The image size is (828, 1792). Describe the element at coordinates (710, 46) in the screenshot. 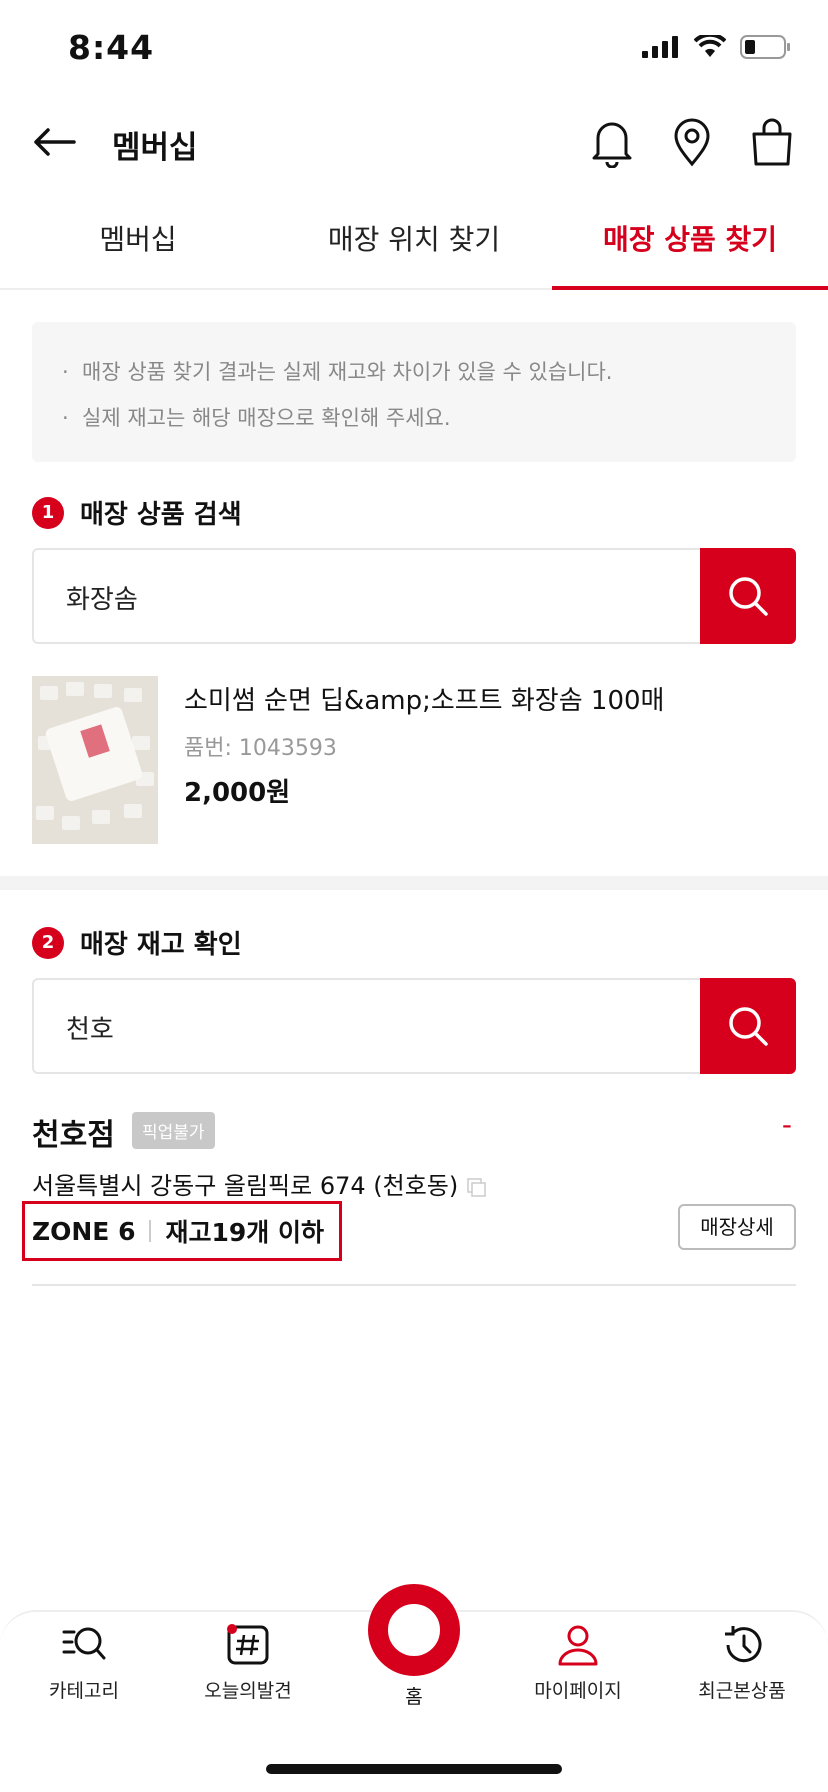

I see `wifi-icon` at that location.